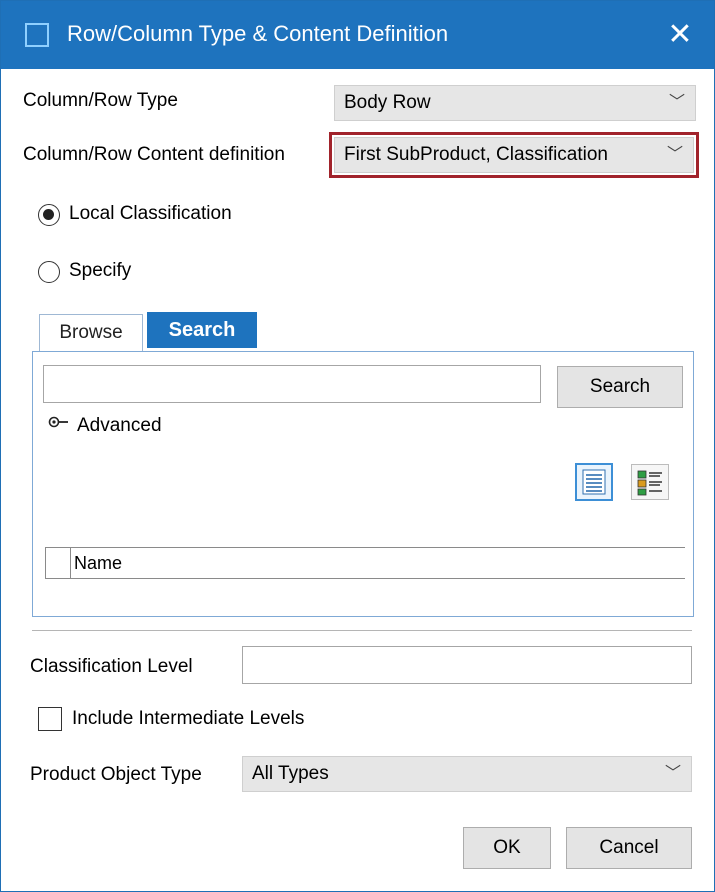 This screenshot has width=715, height=892. Describe the element at coordinates (362, 630) in the screenshot. I see `section-divider` at that location.